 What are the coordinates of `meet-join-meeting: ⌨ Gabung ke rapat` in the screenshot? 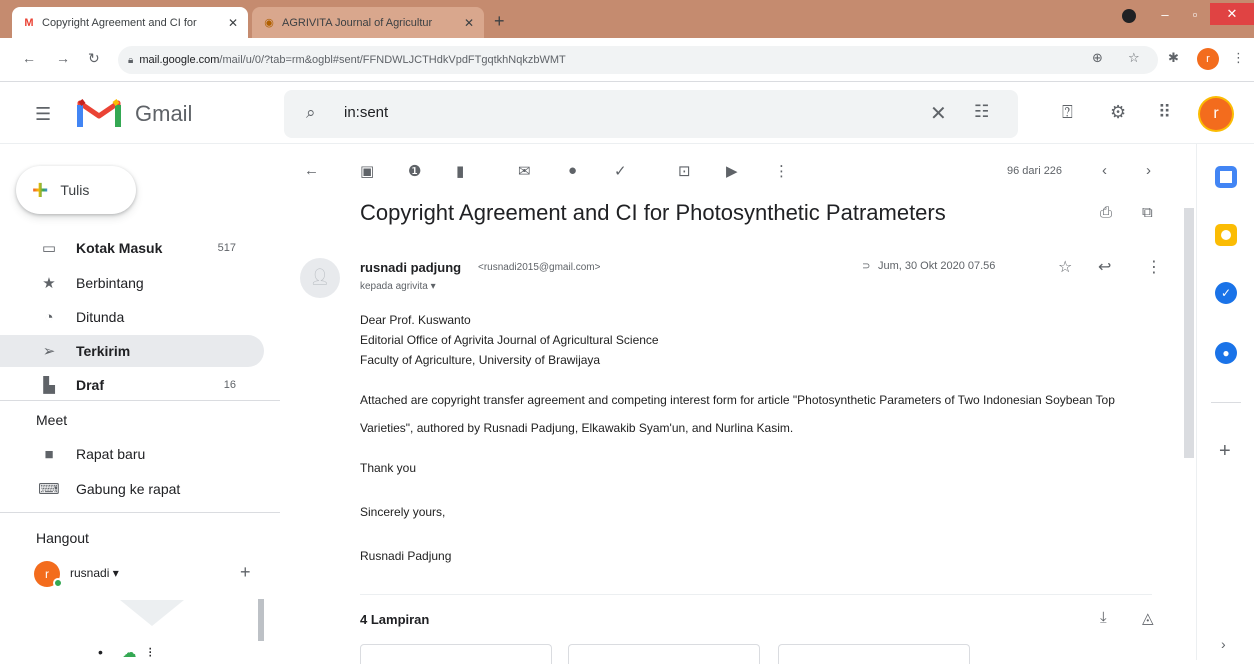 It's located at (132, 489).